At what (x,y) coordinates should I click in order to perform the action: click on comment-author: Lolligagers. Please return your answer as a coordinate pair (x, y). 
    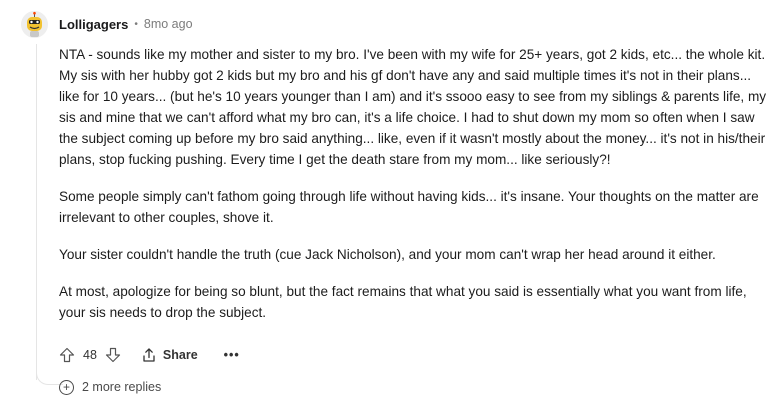
    Looking at the image, I should click on (93, 24).